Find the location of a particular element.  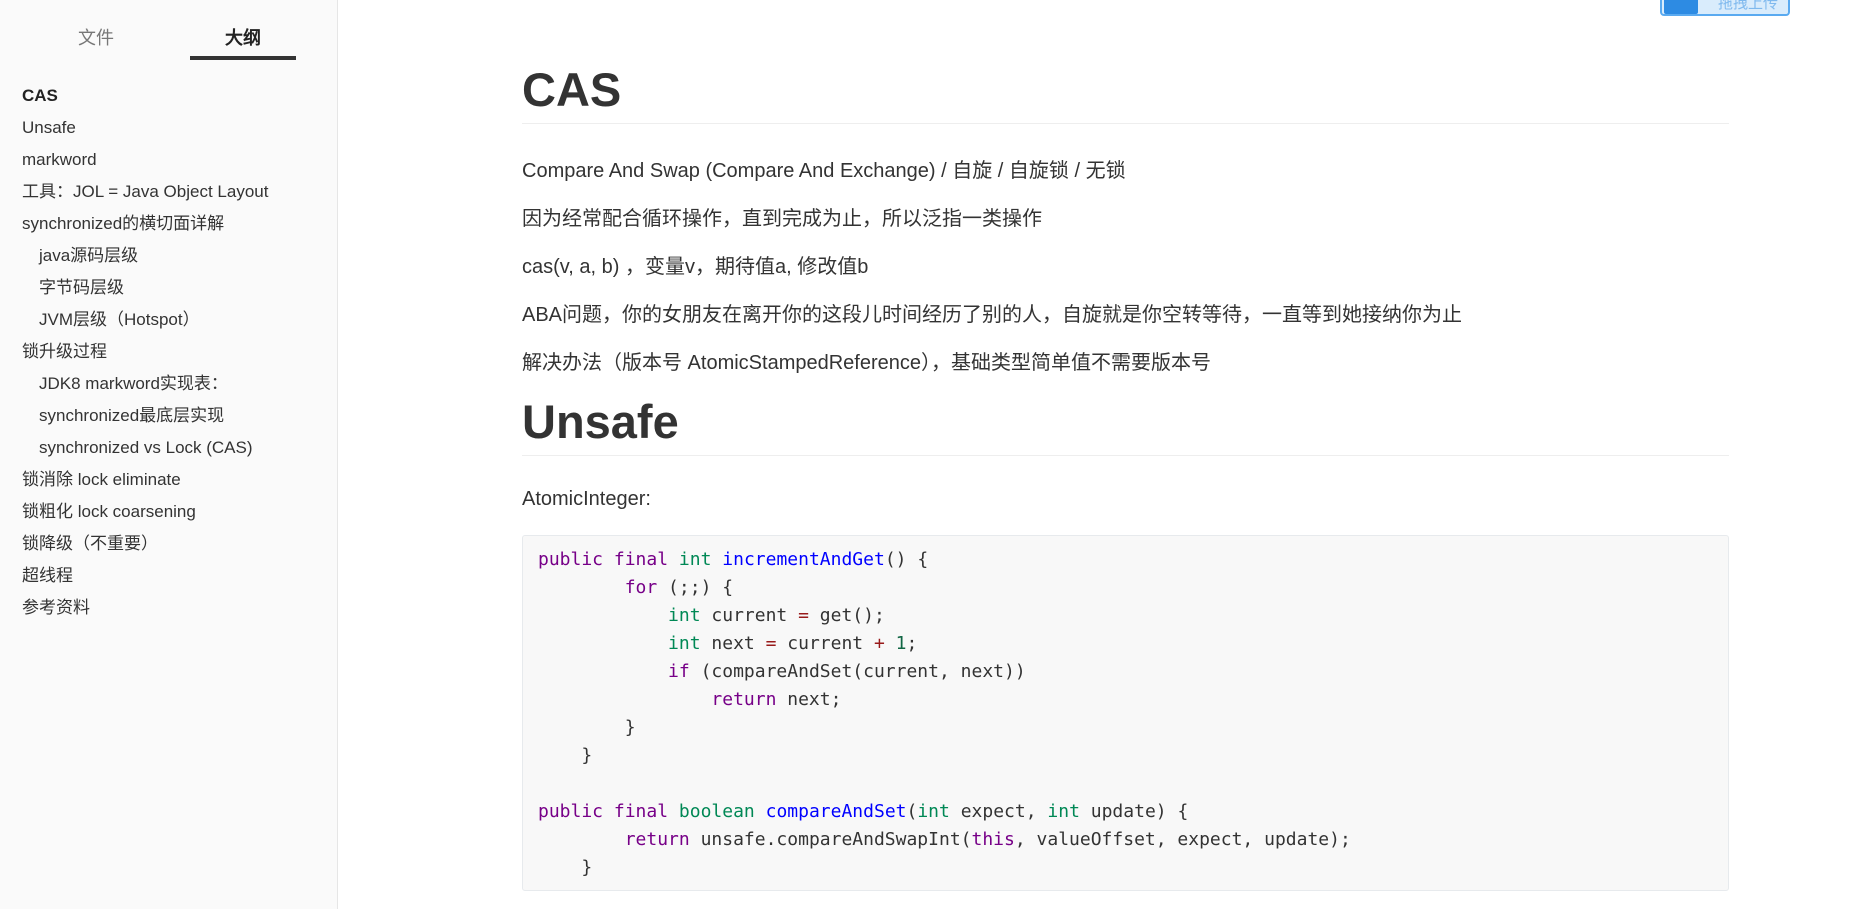

outline-item-java-source: java源码层级 is located at coordinates (168, 256).